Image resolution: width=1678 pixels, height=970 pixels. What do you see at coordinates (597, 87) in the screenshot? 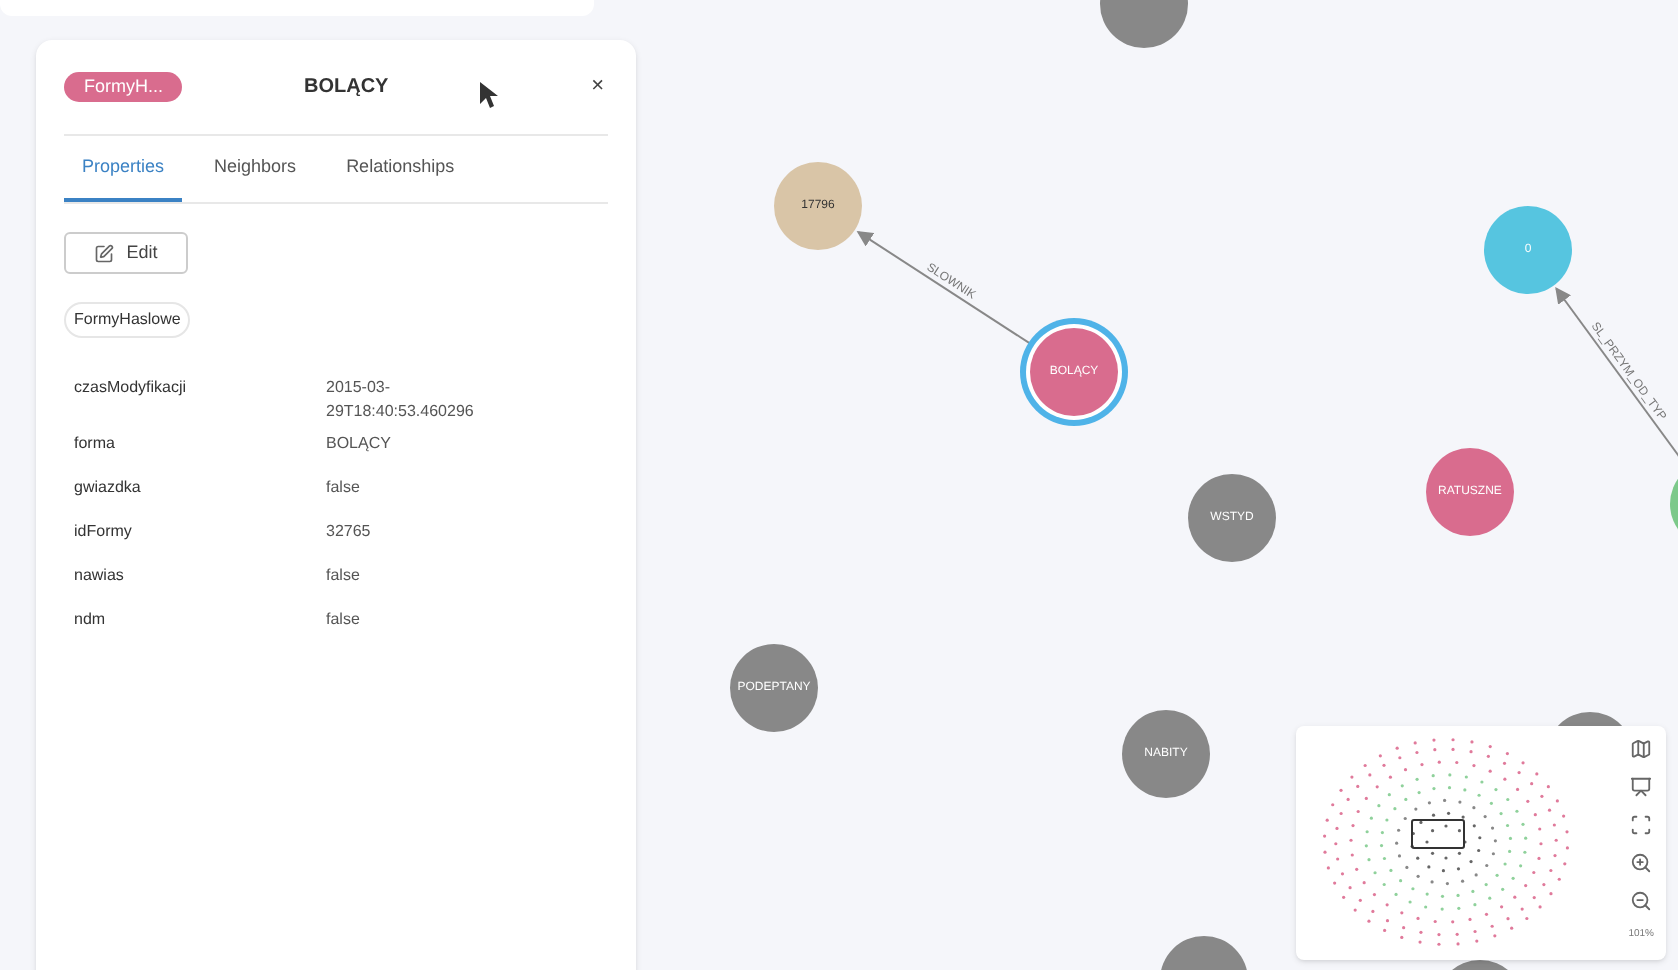
I see `close-button: ×` at bounding box center [597, 87].